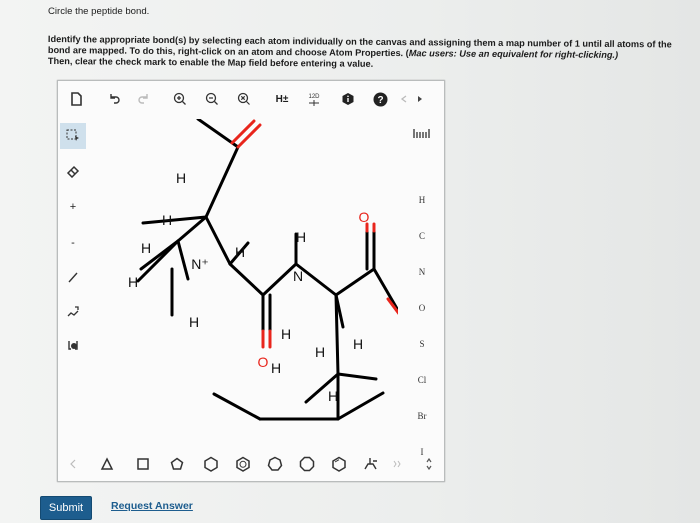 The height and width of the screenshot is (523, 700). Describe the element at coordinates (73, 289) in the screenshot. I see `left-toolbar: + -` at that location.